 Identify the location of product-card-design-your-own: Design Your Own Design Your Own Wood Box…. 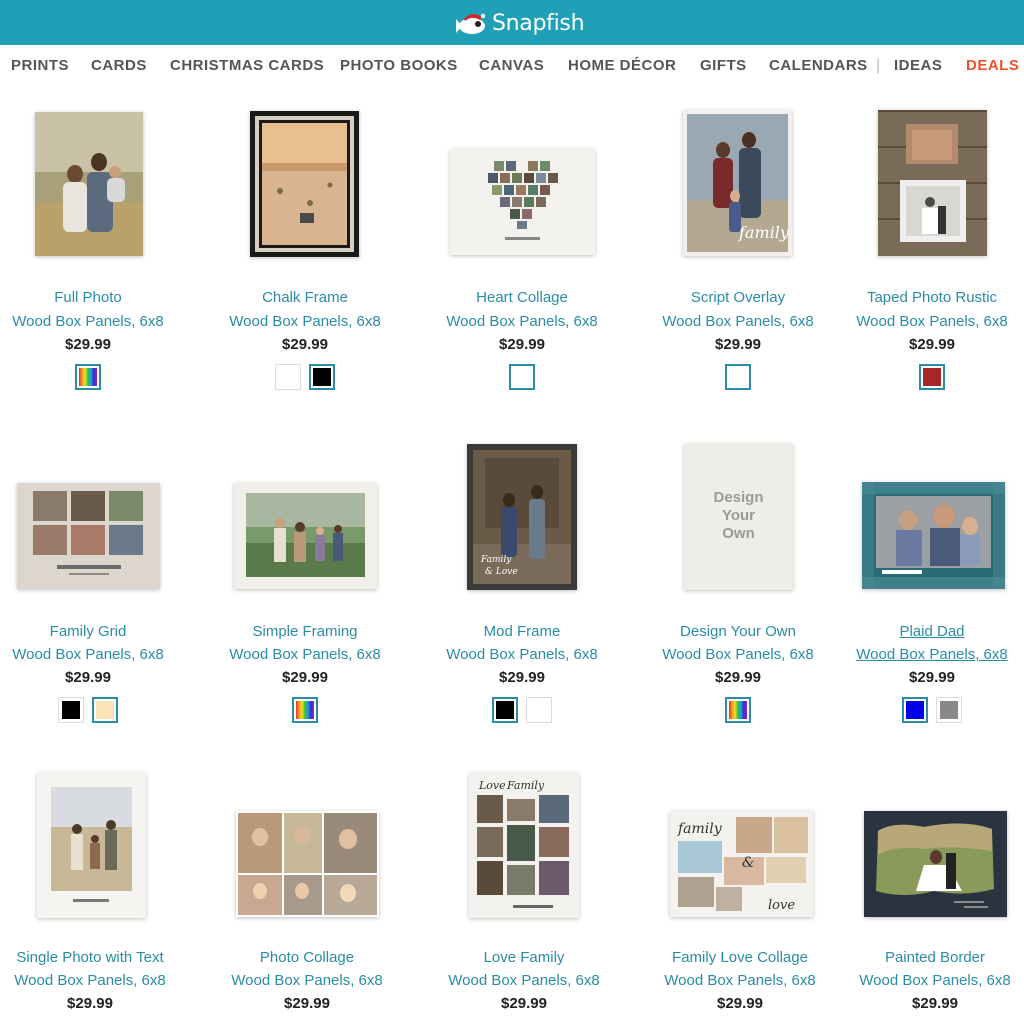
(738, 580).